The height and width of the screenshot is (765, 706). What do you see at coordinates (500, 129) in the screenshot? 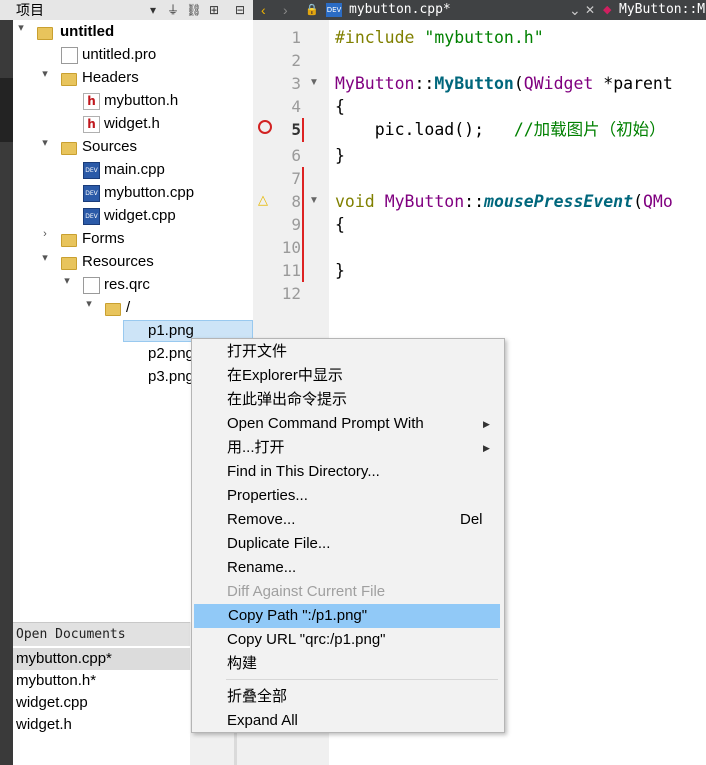
I see `code-line-5: pic.load(); //加载图片（初始）` at bounding box center [500, 129].